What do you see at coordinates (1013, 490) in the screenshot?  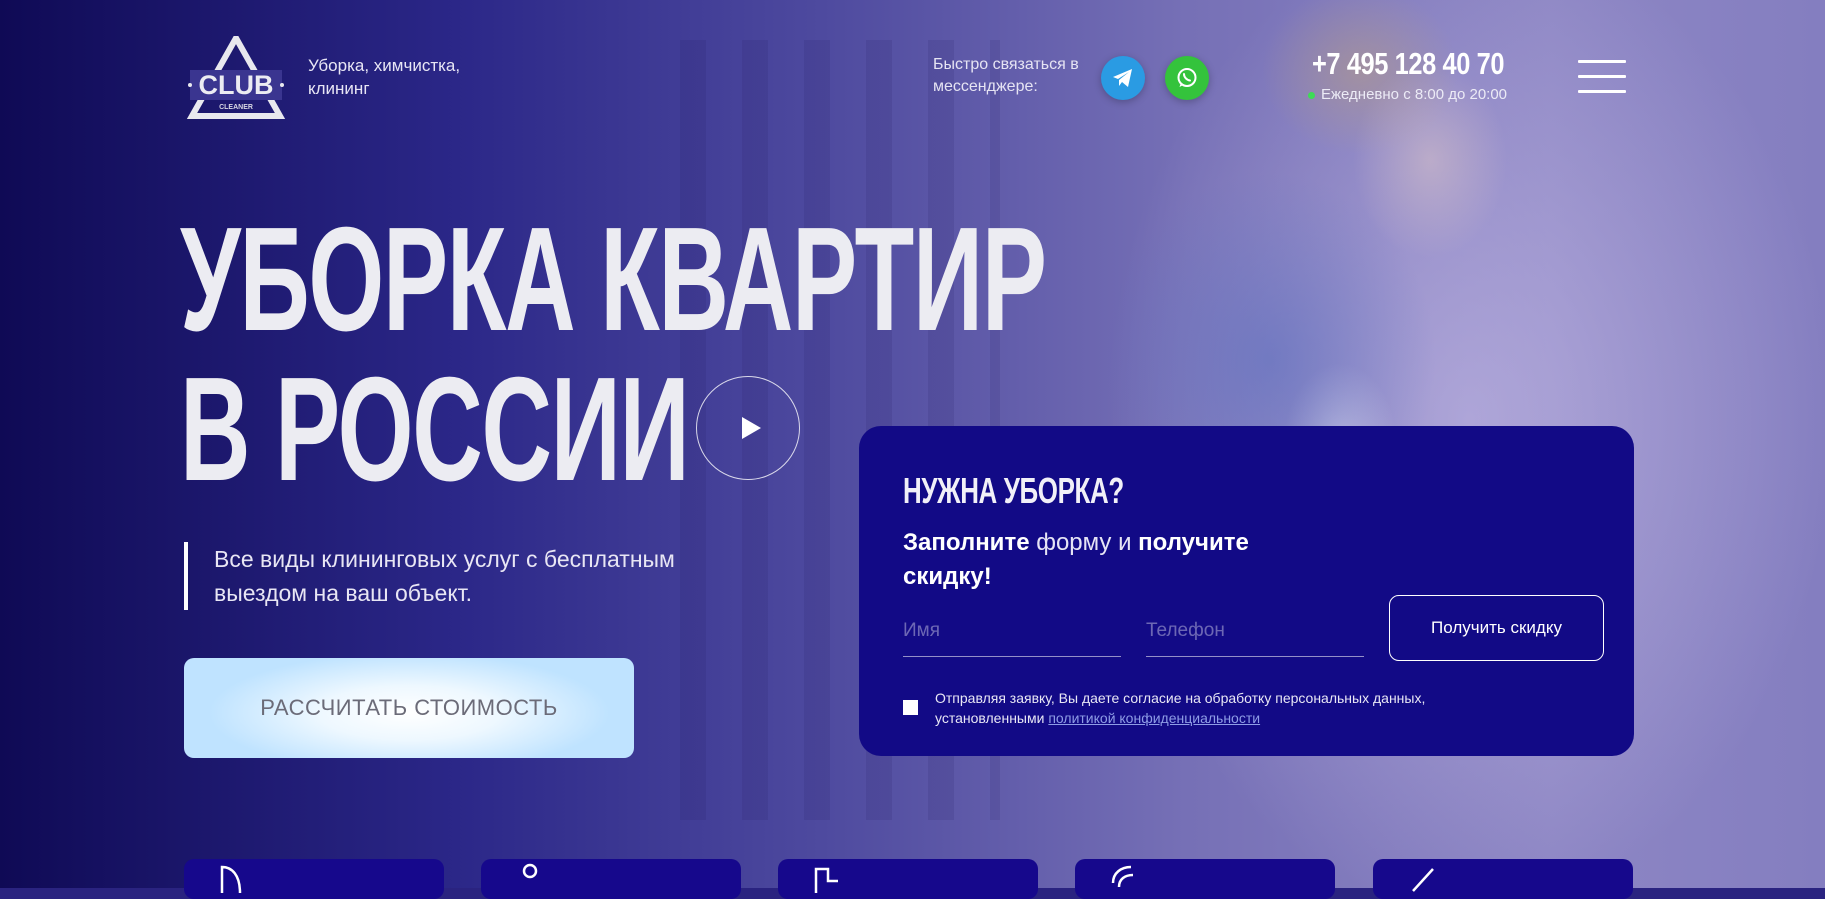 I see `form-title: НУЖНА УБОРКА?` at bounding box center [1013, 490].